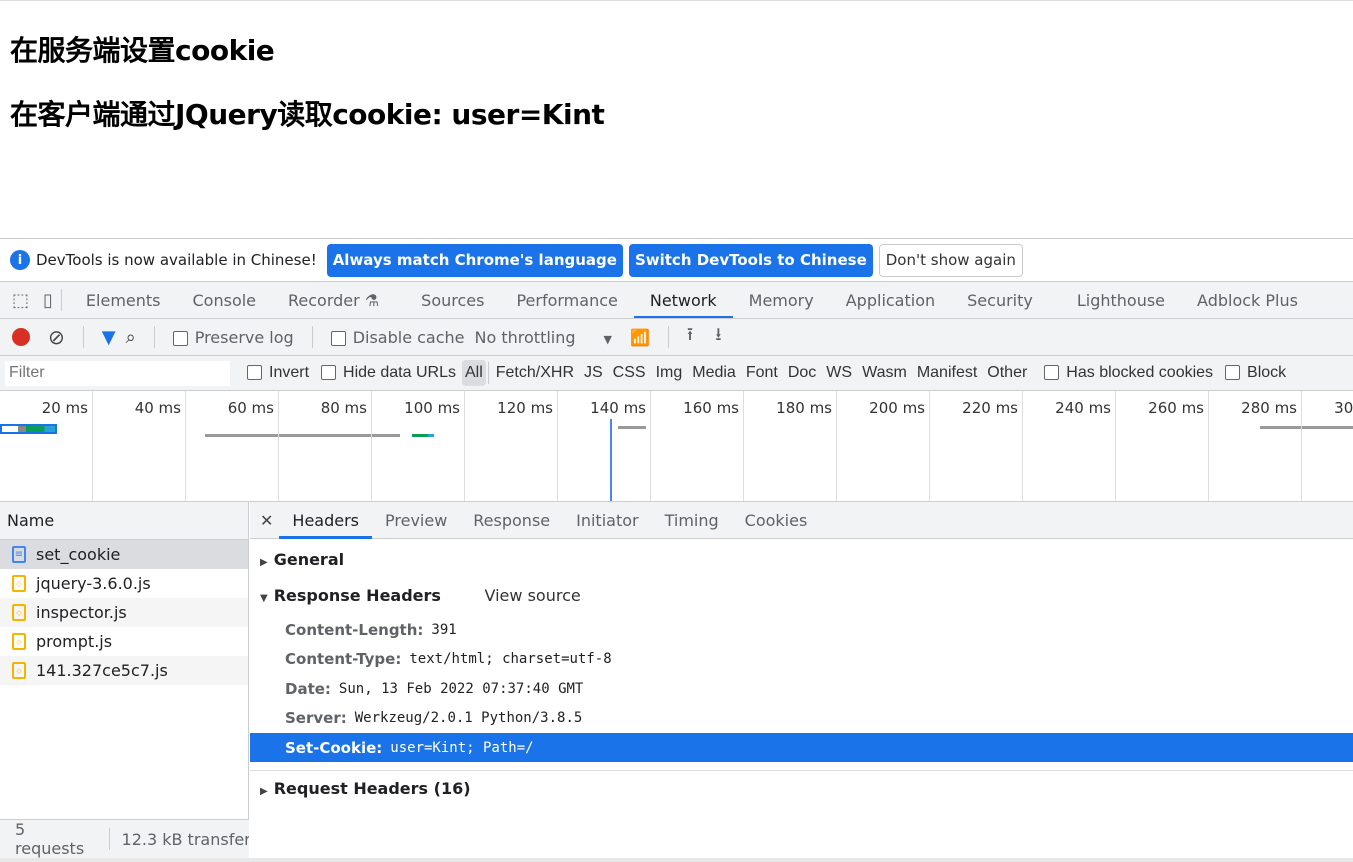  I want to click on response-header-row: Content-Length: 391, so click(801, 629).